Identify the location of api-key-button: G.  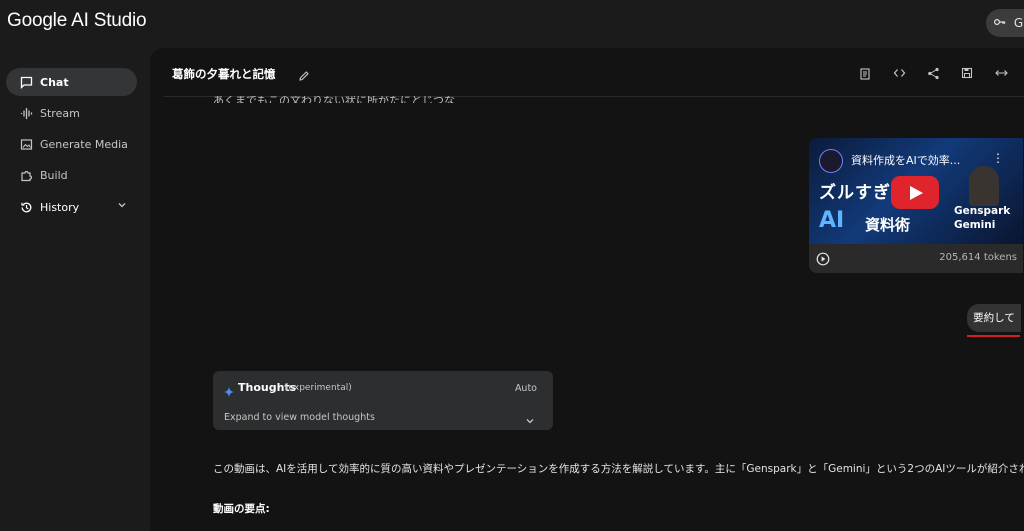
(1005, 23).